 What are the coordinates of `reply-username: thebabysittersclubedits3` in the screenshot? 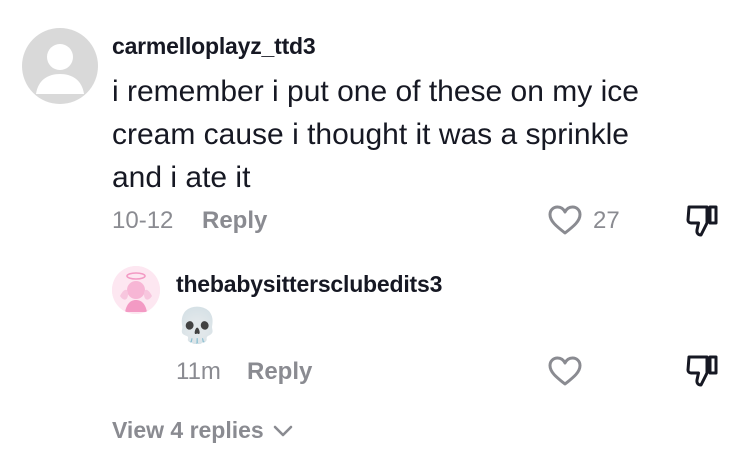 It's located at (309, 284).